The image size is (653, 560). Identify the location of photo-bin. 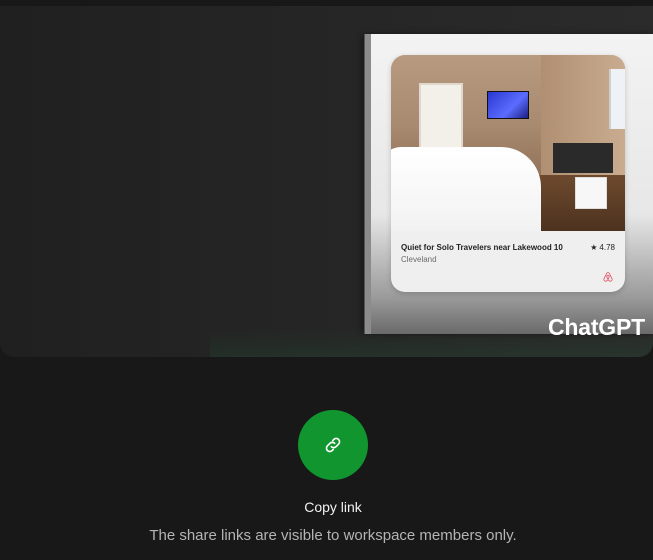
(591, 193).